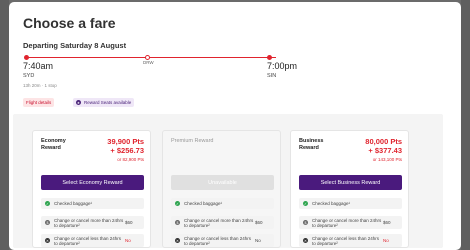  I want to click on origin-dot-icon, so click(26, 57).